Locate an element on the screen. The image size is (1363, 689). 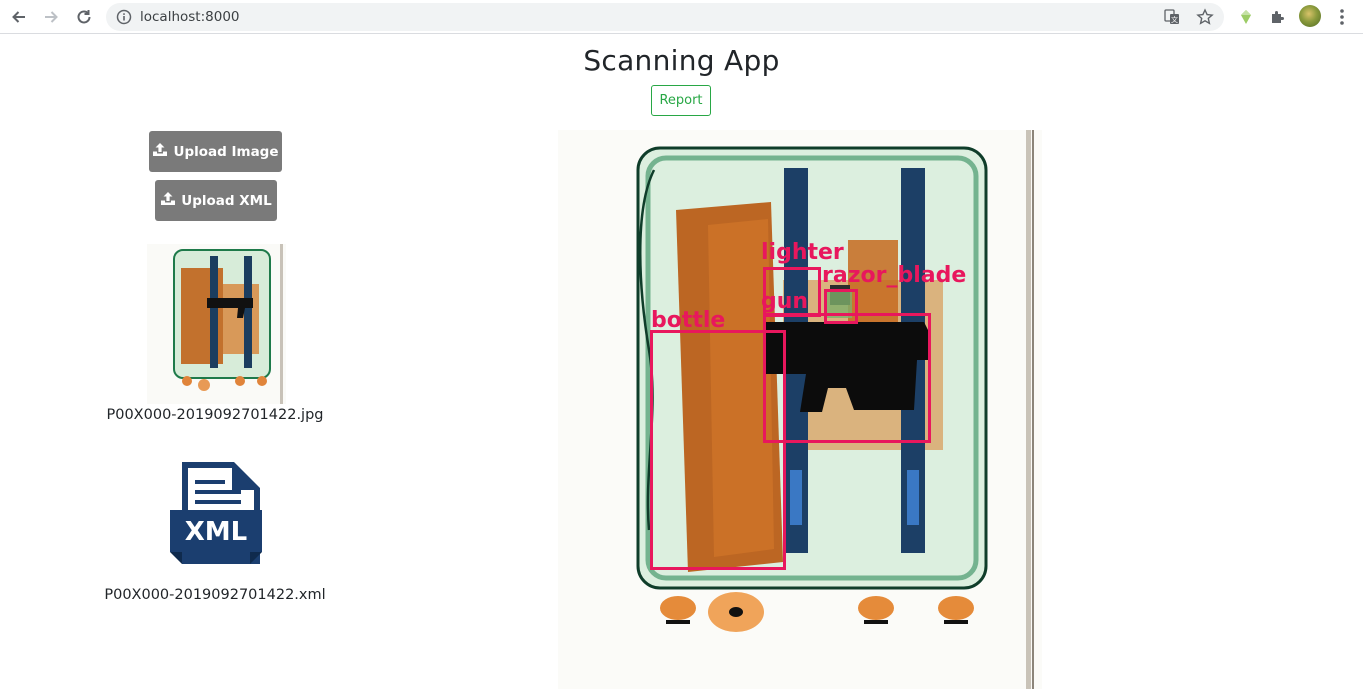
translate-icon: 文 is located at coordinates (1172, 19).